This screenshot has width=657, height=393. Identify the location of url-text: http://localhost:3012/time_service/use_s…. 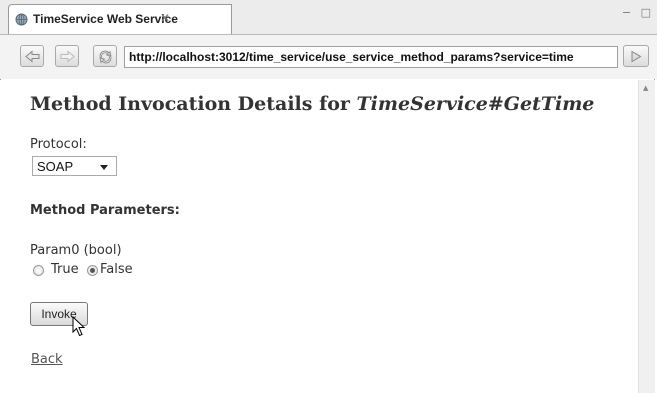
(351, 57).